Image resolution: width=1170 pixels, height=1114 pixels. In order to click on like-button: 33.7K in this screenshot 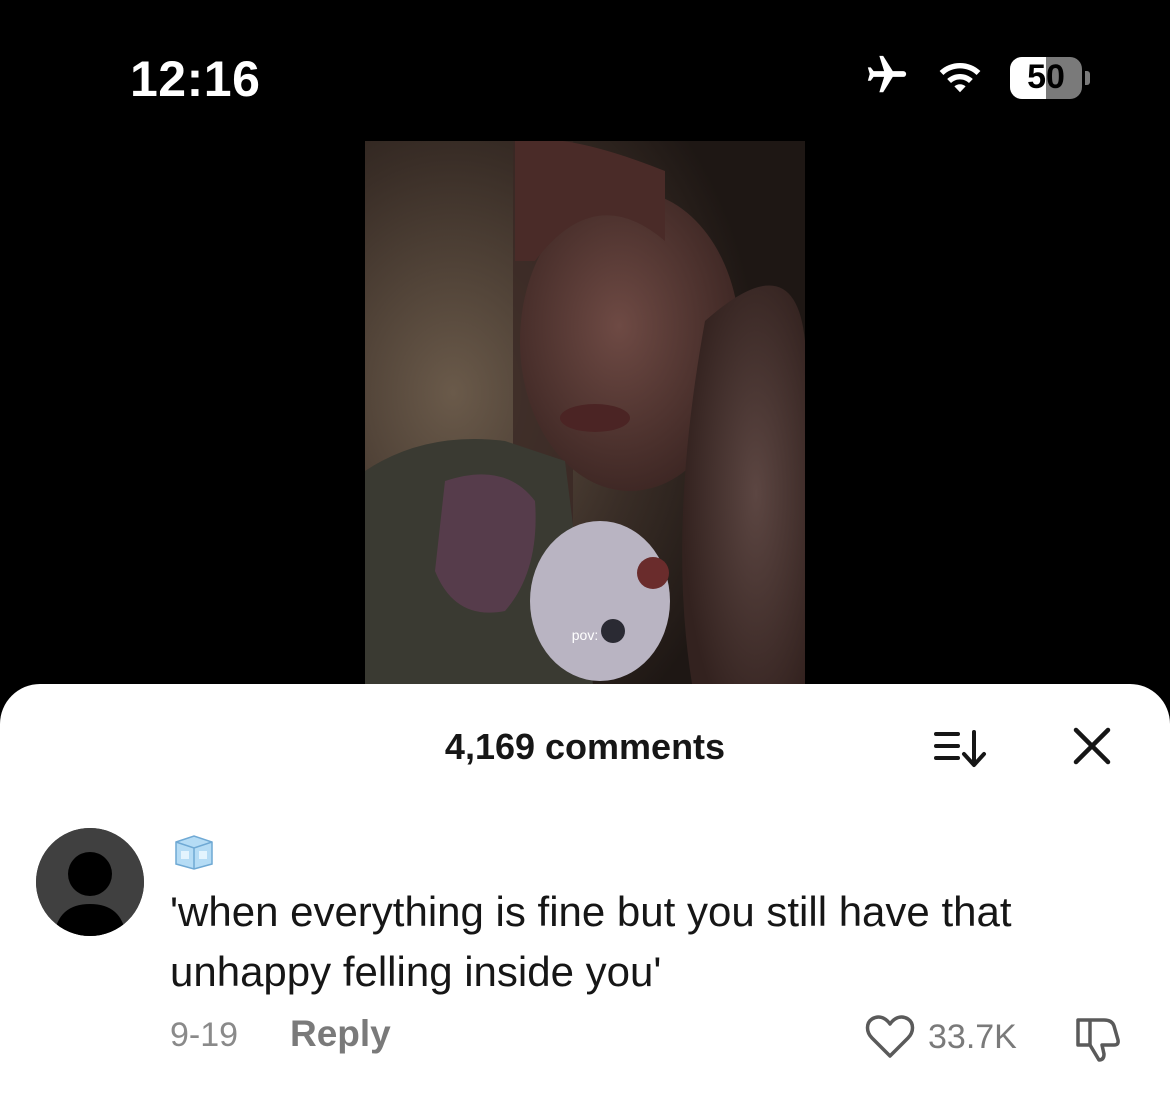, I will do `click(940, 1037)`.